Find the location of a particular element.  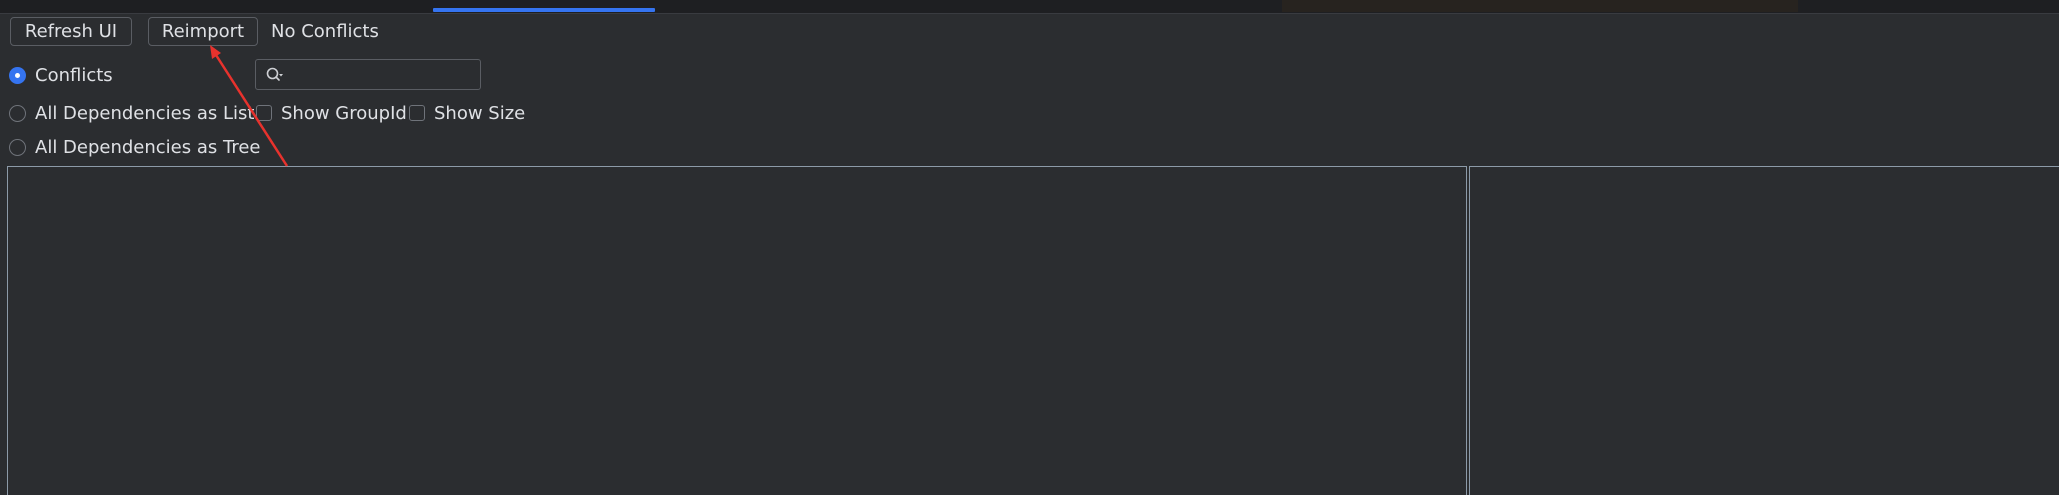

search-field is located at coordinates (368, 74).